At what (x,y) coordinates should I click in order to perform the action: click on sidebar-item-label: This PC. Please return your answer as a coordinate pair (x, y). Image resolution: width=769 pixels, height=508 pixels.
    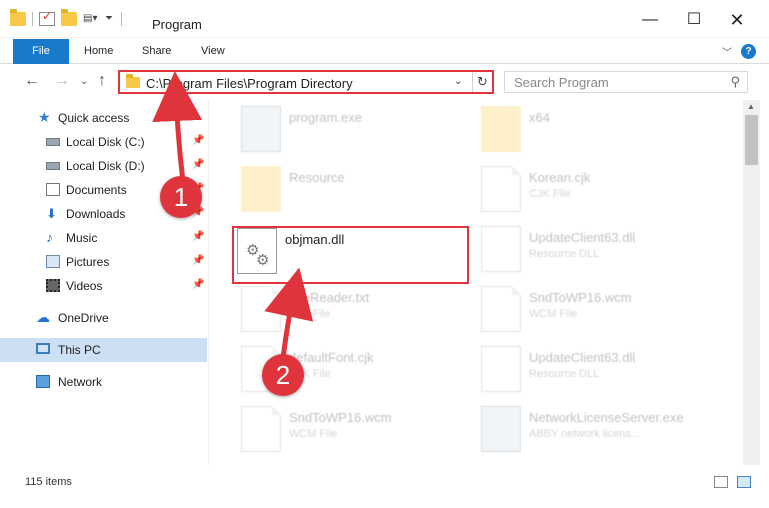
    Looking at the image, I should click on (79, 350).